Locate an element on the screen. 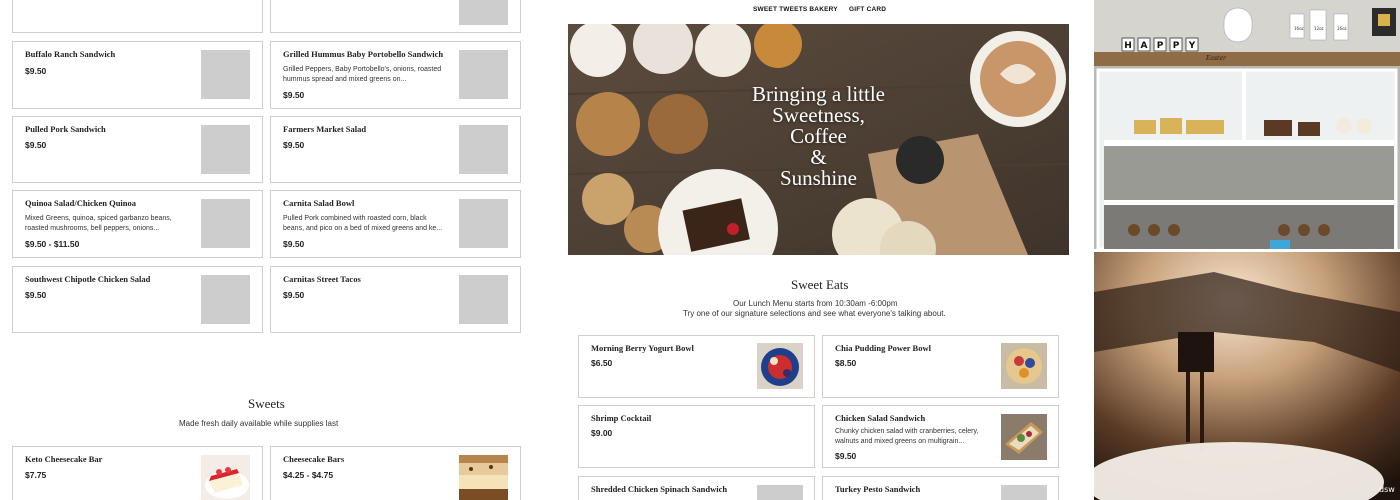 Image resolution: width=1400 pixels, height=500 pixels. yogurt-bowl-photo is located at coordinates (780, 366).